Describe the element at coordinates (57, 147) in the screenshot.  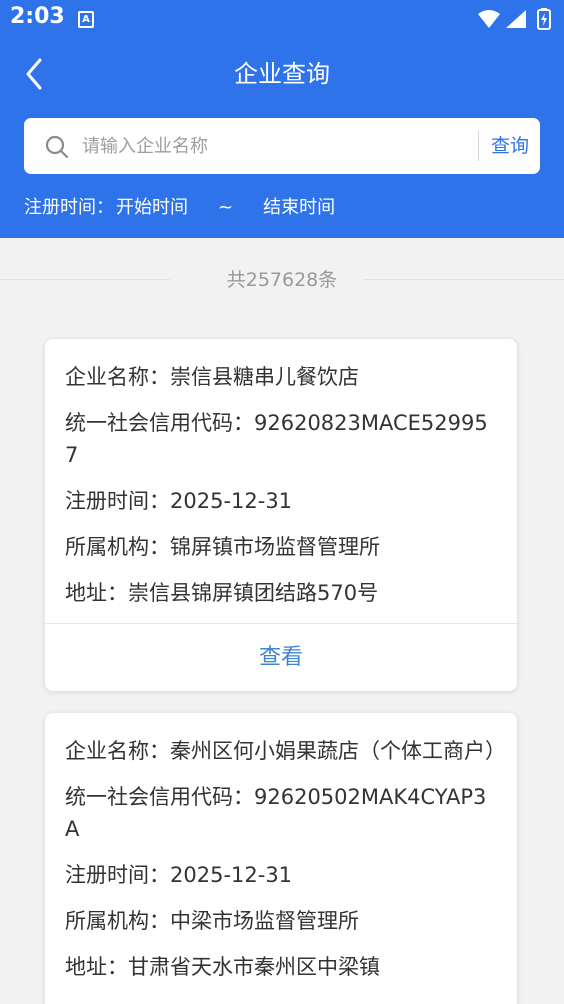
I see `search-icon` at that location.